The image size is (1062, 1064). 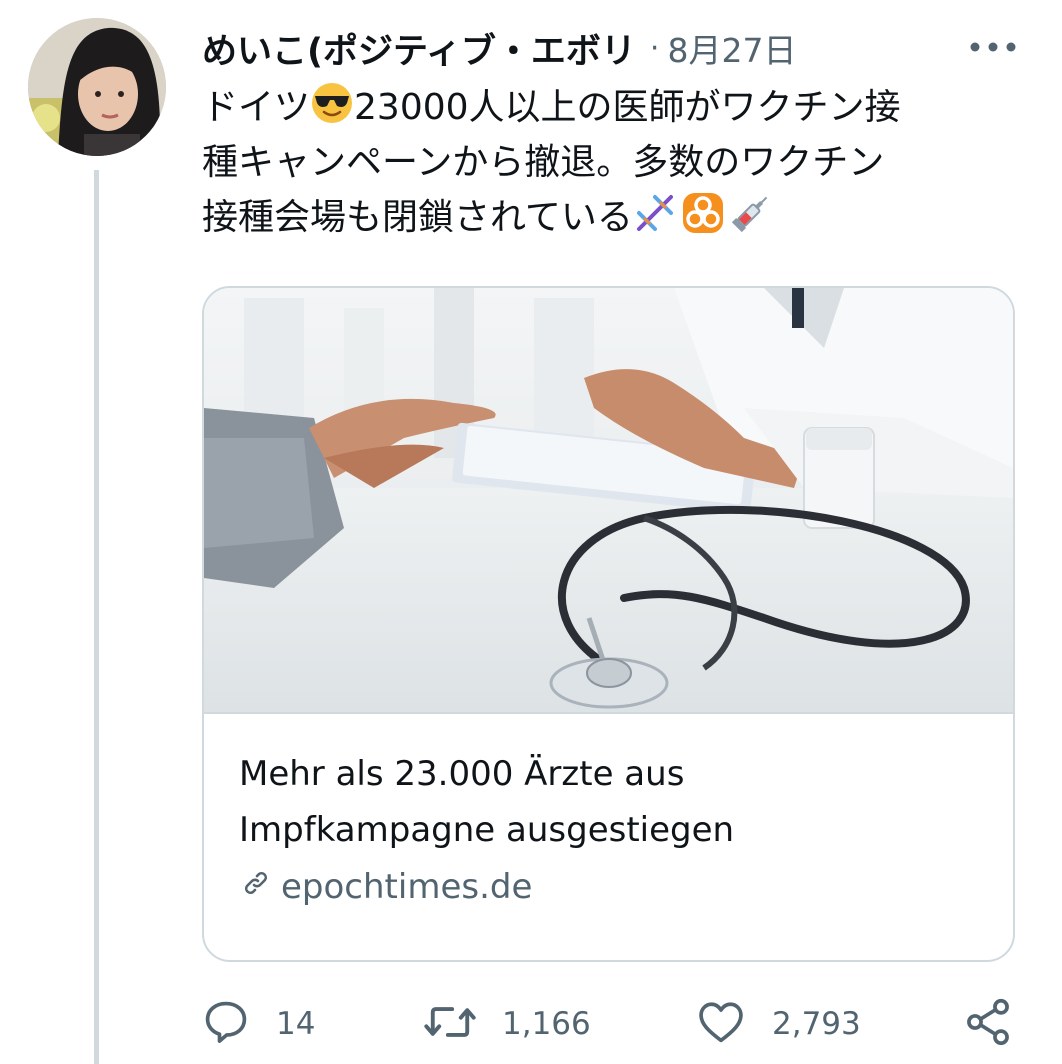 I want to click on retweet-count: 1,166, so click(x=546, y=1024).